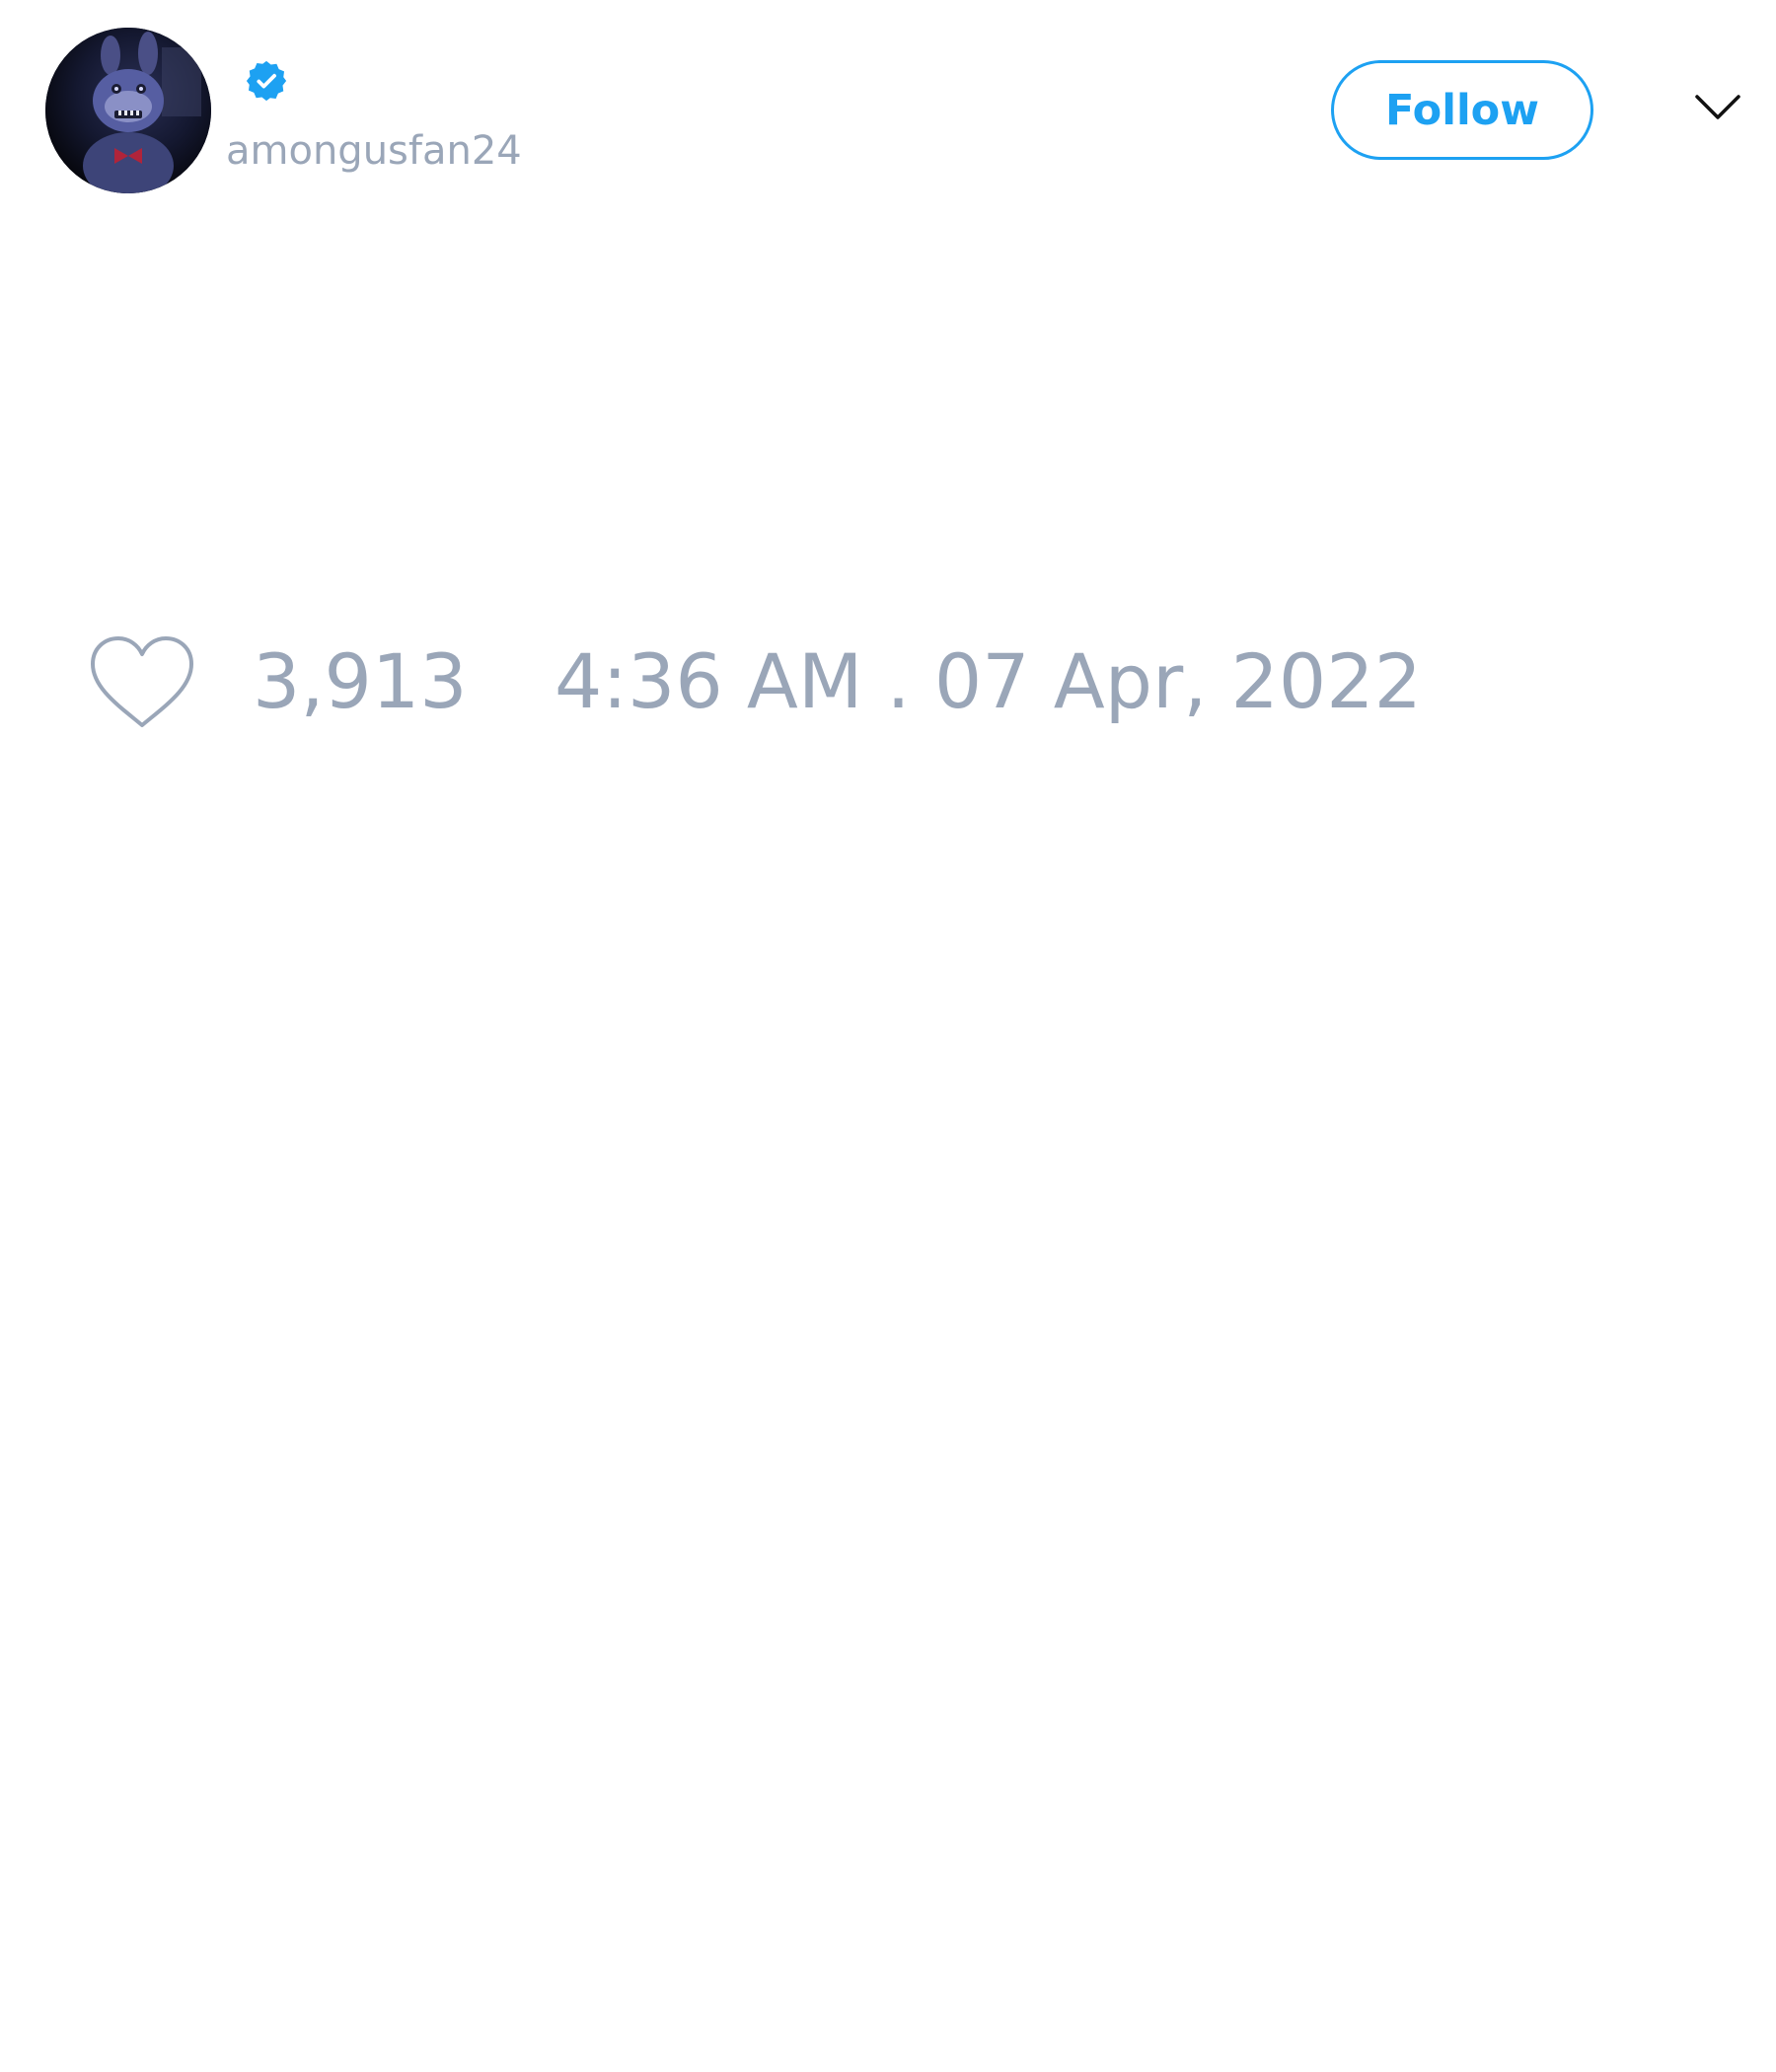 The width and height of the screenshot is (1776, 2072). What do you see at coordinates (1462, 110) in the screenshot?
I see `follow-button: Follow` at bounding box center [1462, 110].